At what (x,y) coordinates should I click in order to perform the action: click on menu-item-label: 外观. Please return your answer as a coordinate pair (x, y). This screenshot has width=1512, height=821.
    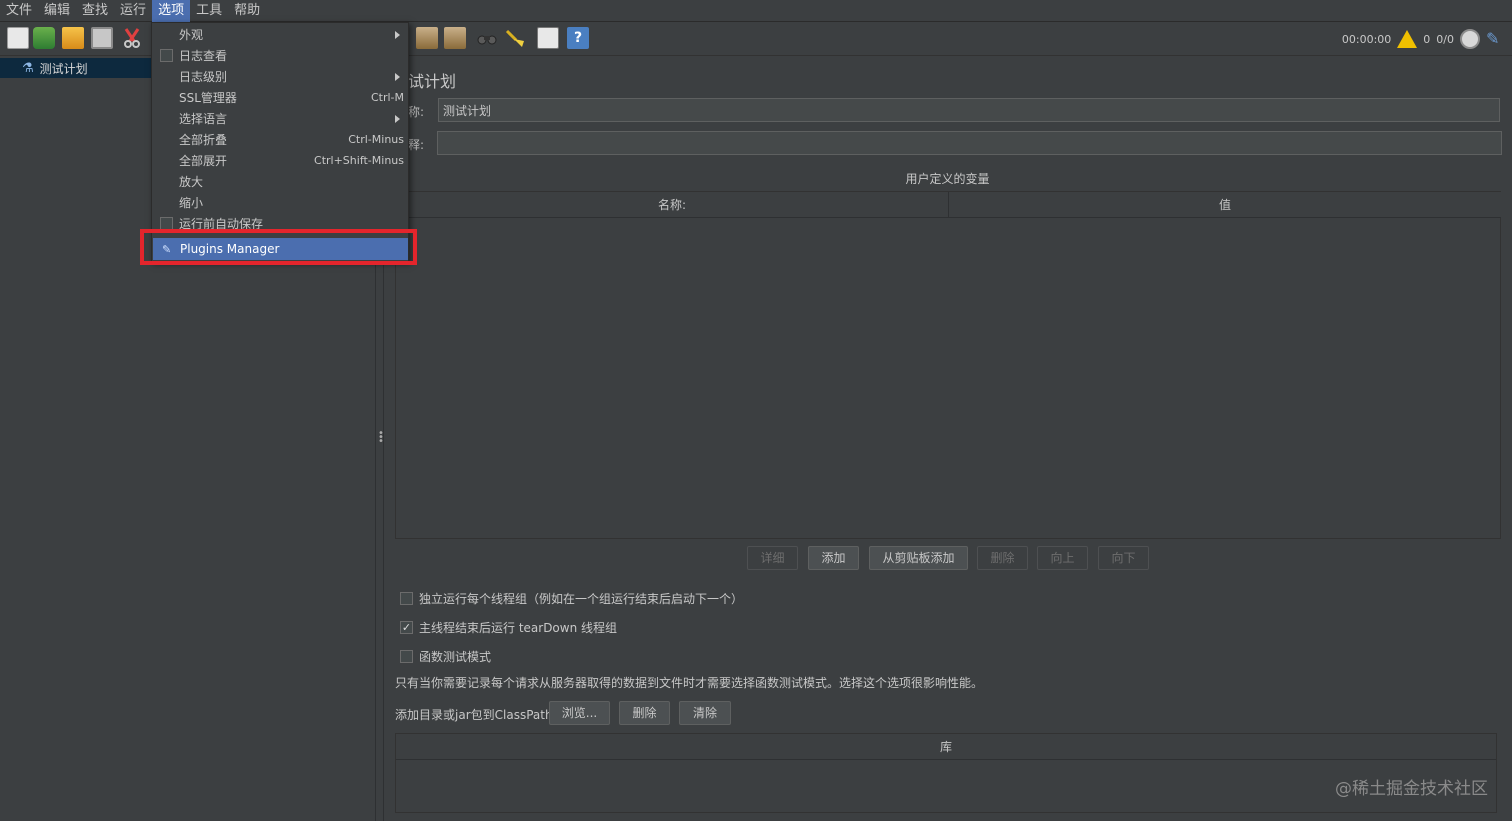
    Looking at the image, I should click on (191, 35).